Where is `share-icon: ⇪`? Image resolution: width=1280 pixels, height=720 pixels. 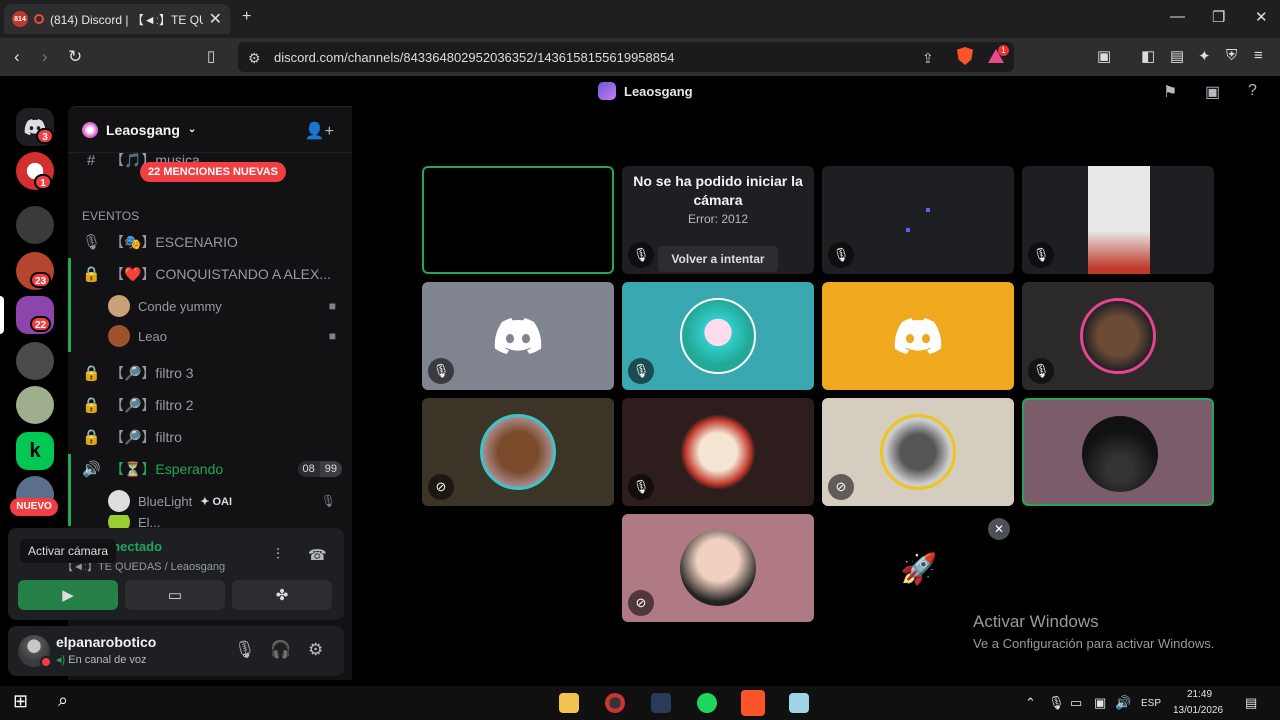
share-icon: ⇪ is located at coordinates (928, 58).